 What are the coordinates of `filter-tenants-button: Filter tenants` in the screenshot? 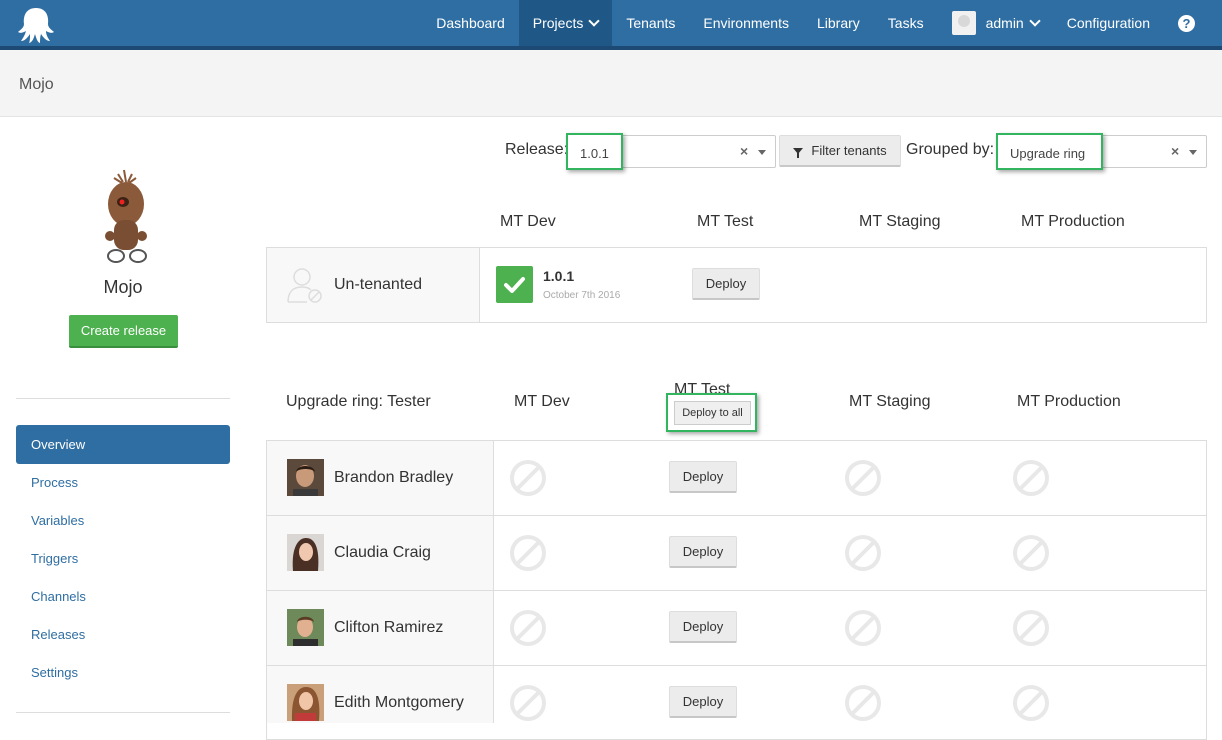 It's located at (840, 151).